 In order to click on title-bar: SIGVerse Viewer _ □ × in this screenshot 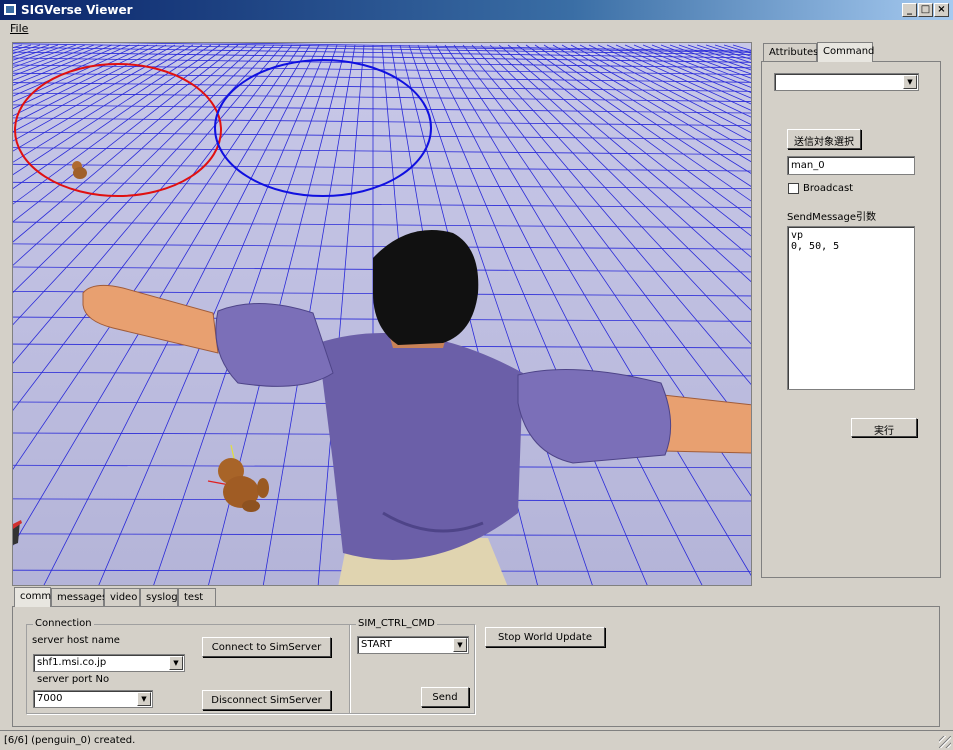, I will do `click(476, 10)`.